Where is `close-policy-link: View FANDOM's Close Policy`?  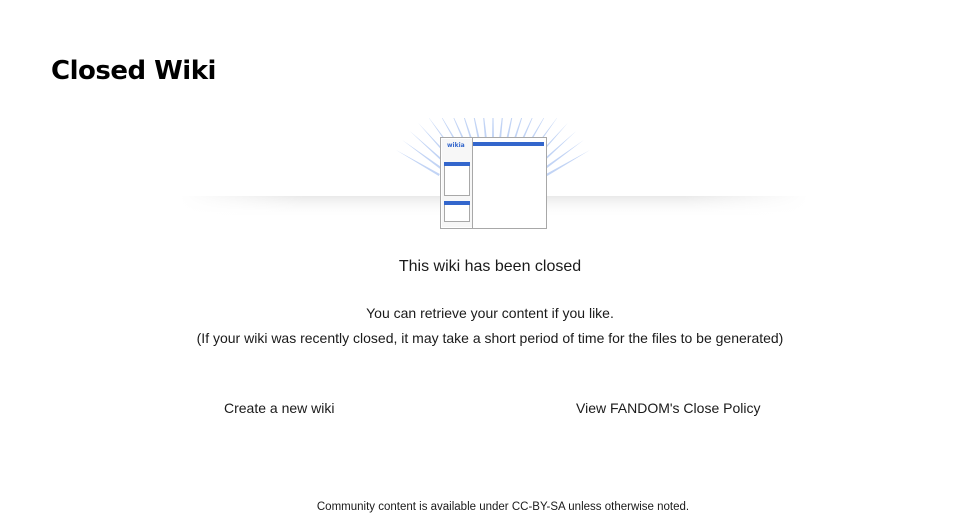
close-policy-link: View FANDOM's Close Policy is located at coordinates (668, 408).